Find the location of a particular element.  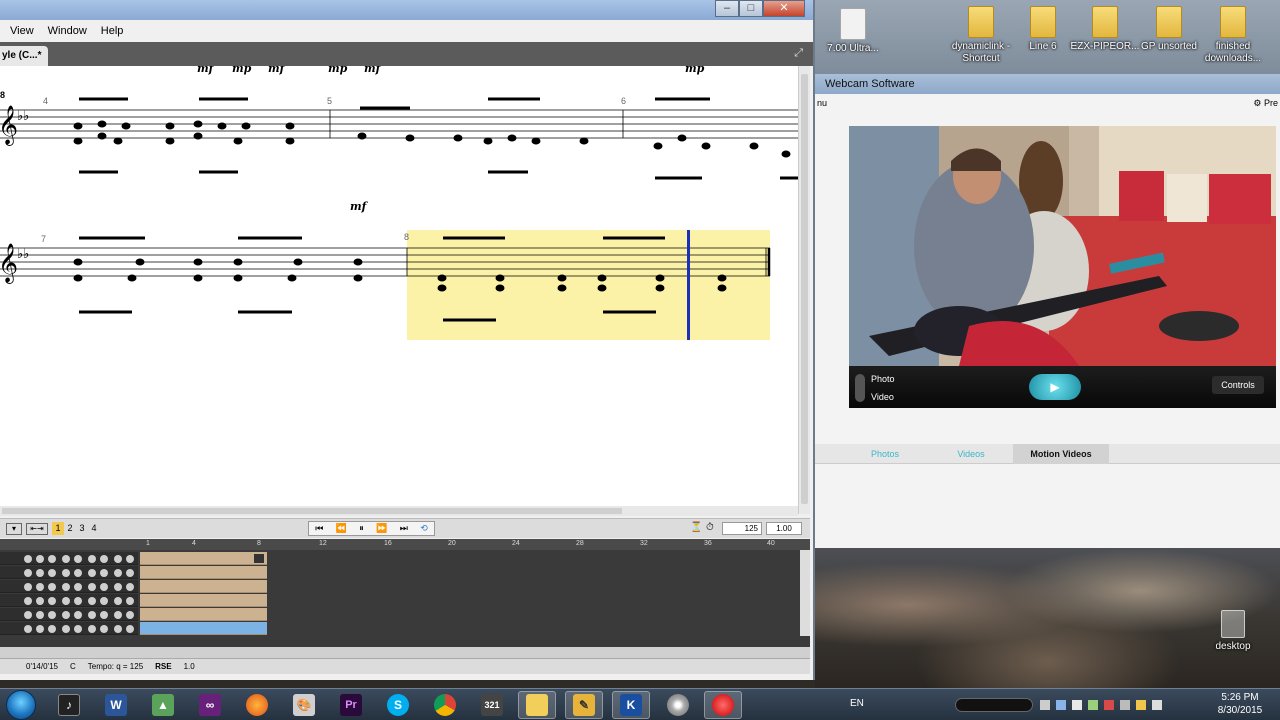

desktop-icon-trash: desktop is located at coordinates (1233, 631).